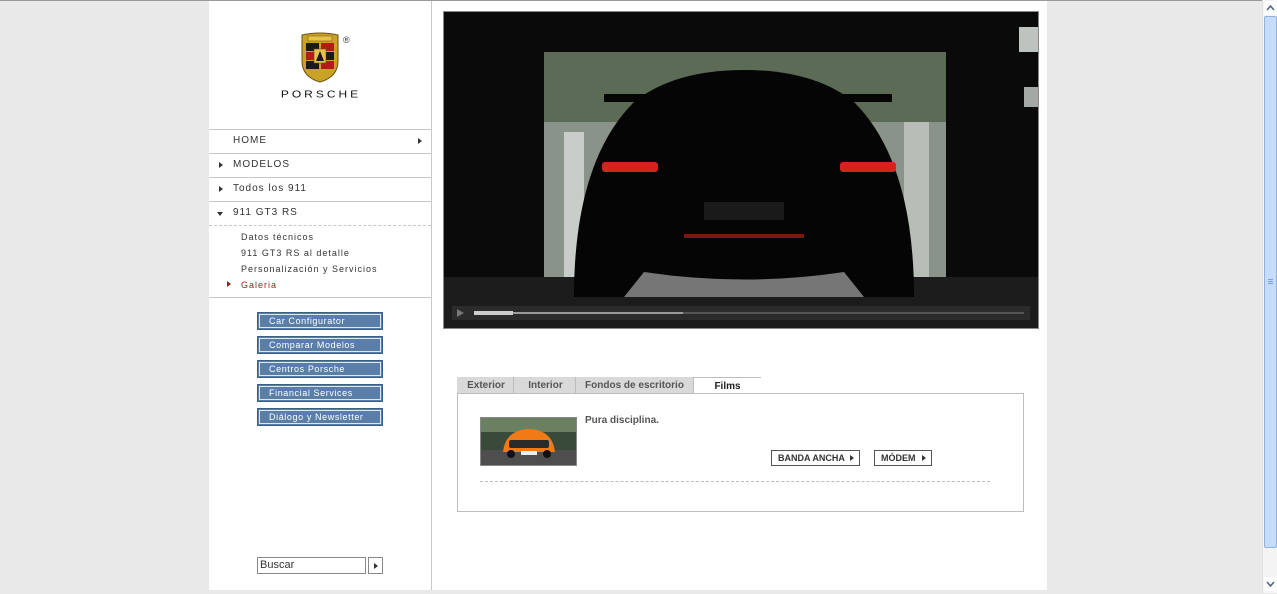  I want to click on subnav-al-detalle: 911 GT3 RS al detalle, so click(295, 253).